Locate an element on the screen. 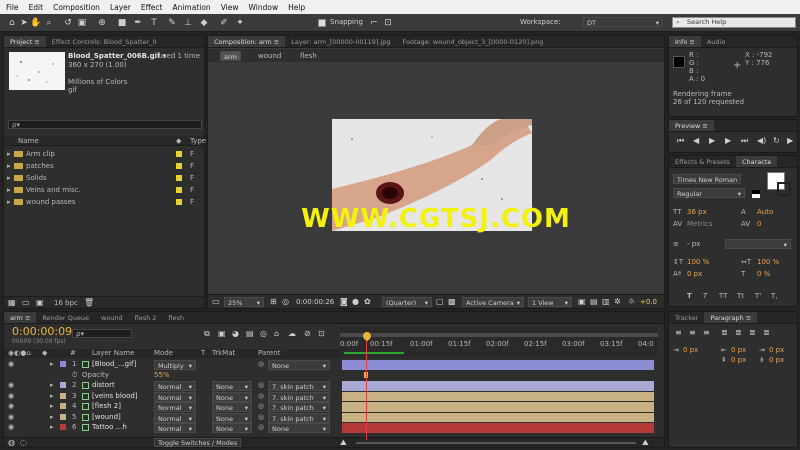  show-snapshot-icon: ● is located at coordinates (355, 302).